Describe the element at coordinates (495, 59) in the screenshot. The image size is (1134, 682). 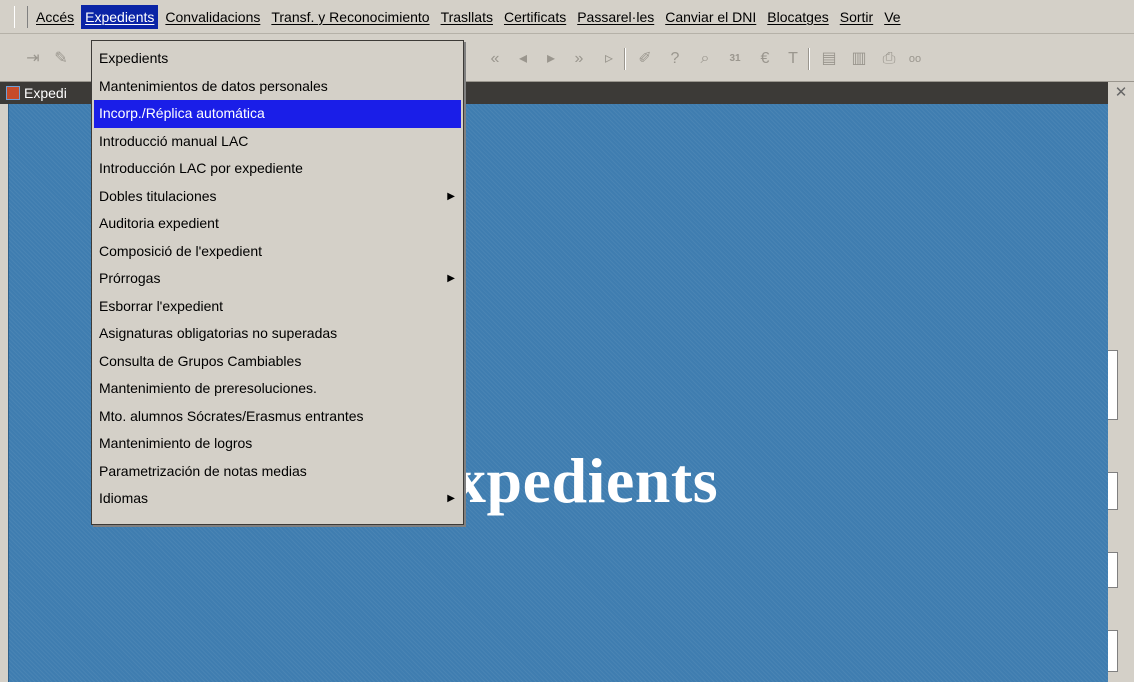
I see `first-record-icon: «` at that location.